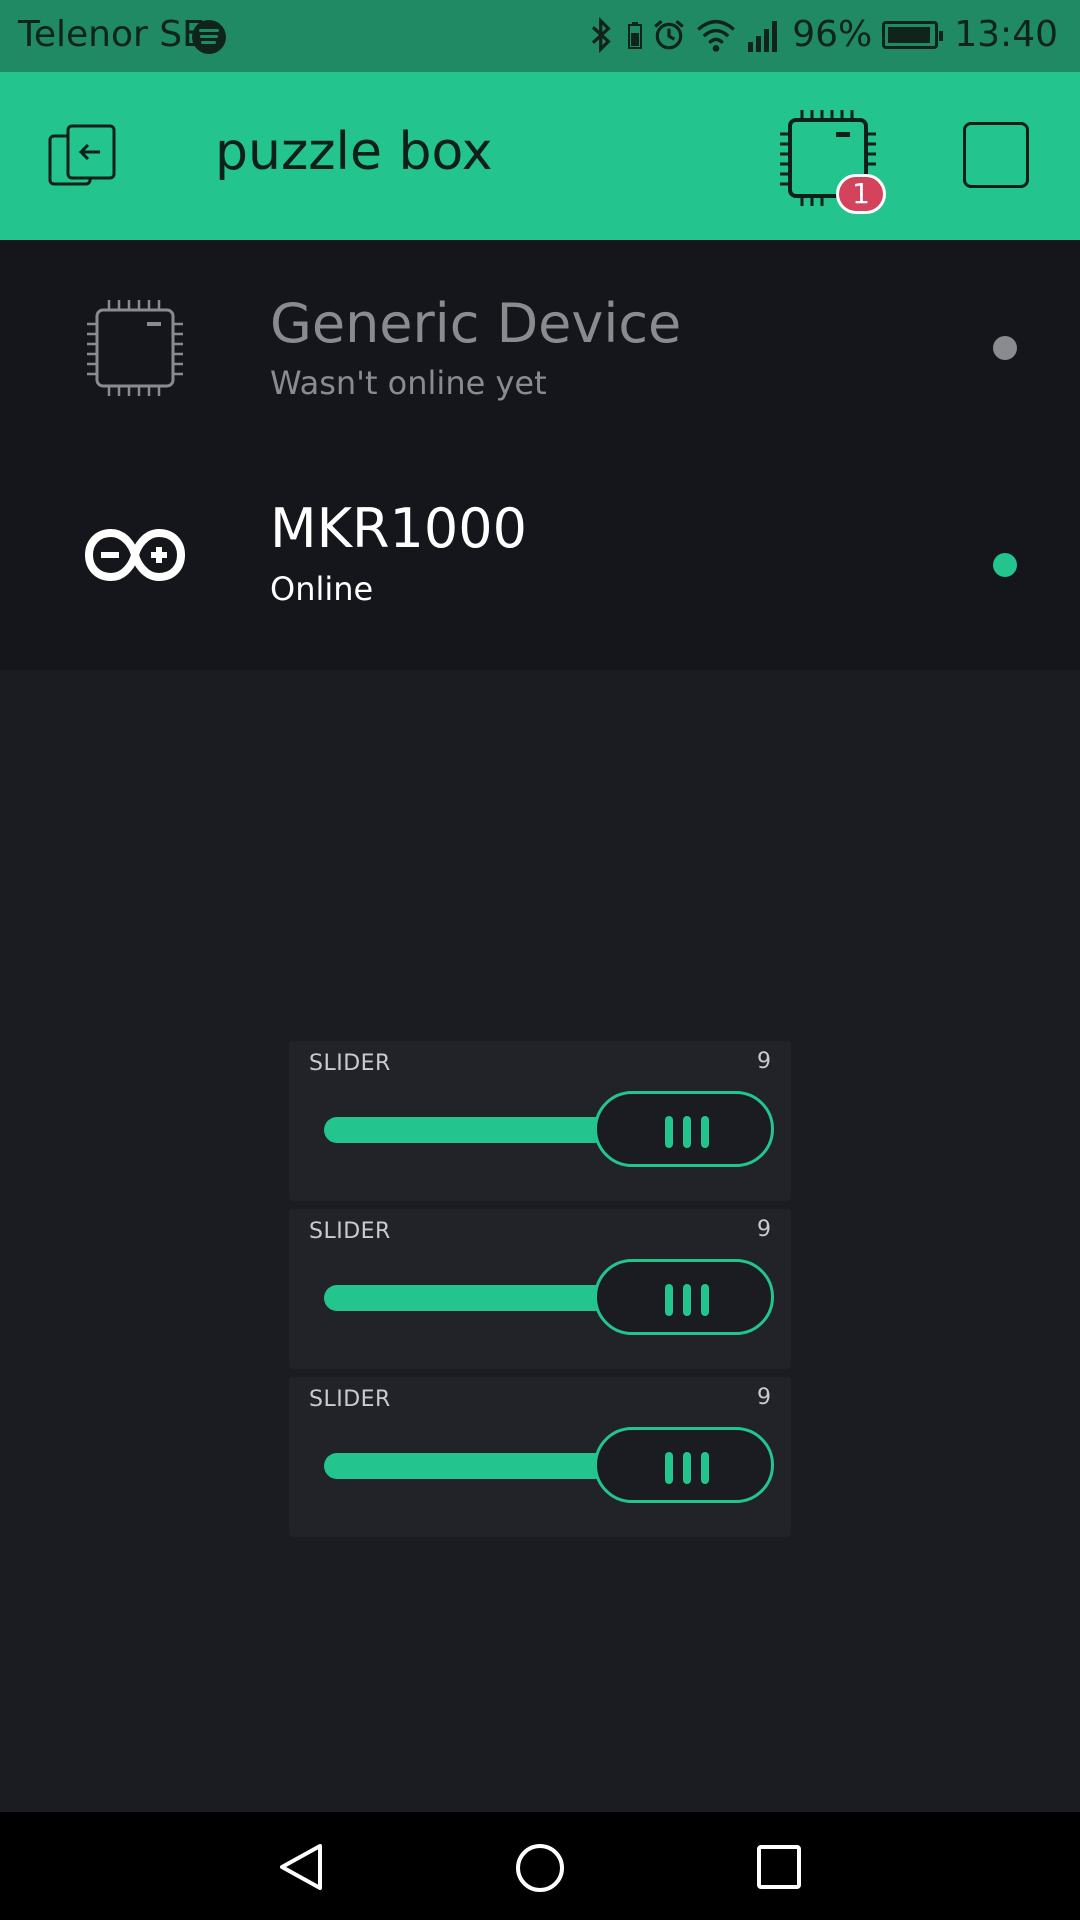 The image size is (1080, 1920). What do you see at coordinates (1005, 565) in the screenshot?
I see `online-status-dot` at bounding box center [1005, 565].